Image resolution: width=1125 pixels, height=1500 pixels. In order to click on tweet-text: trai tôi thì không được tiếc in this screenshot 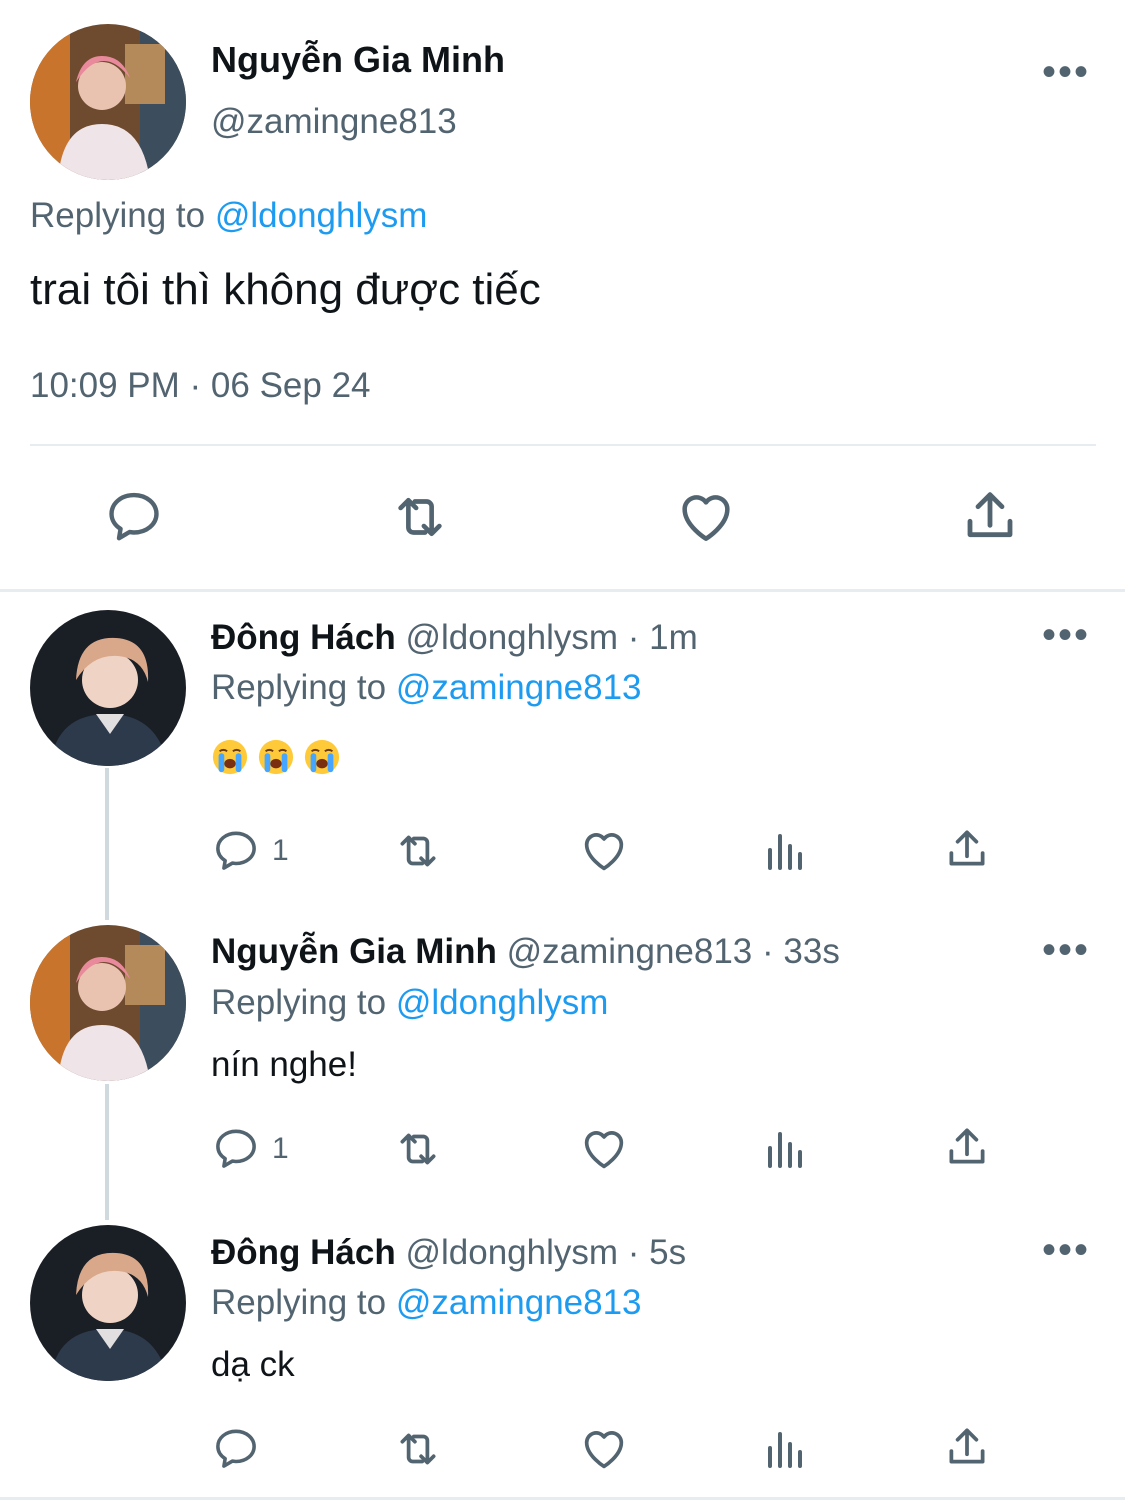, I will do `click(285, 289)`.